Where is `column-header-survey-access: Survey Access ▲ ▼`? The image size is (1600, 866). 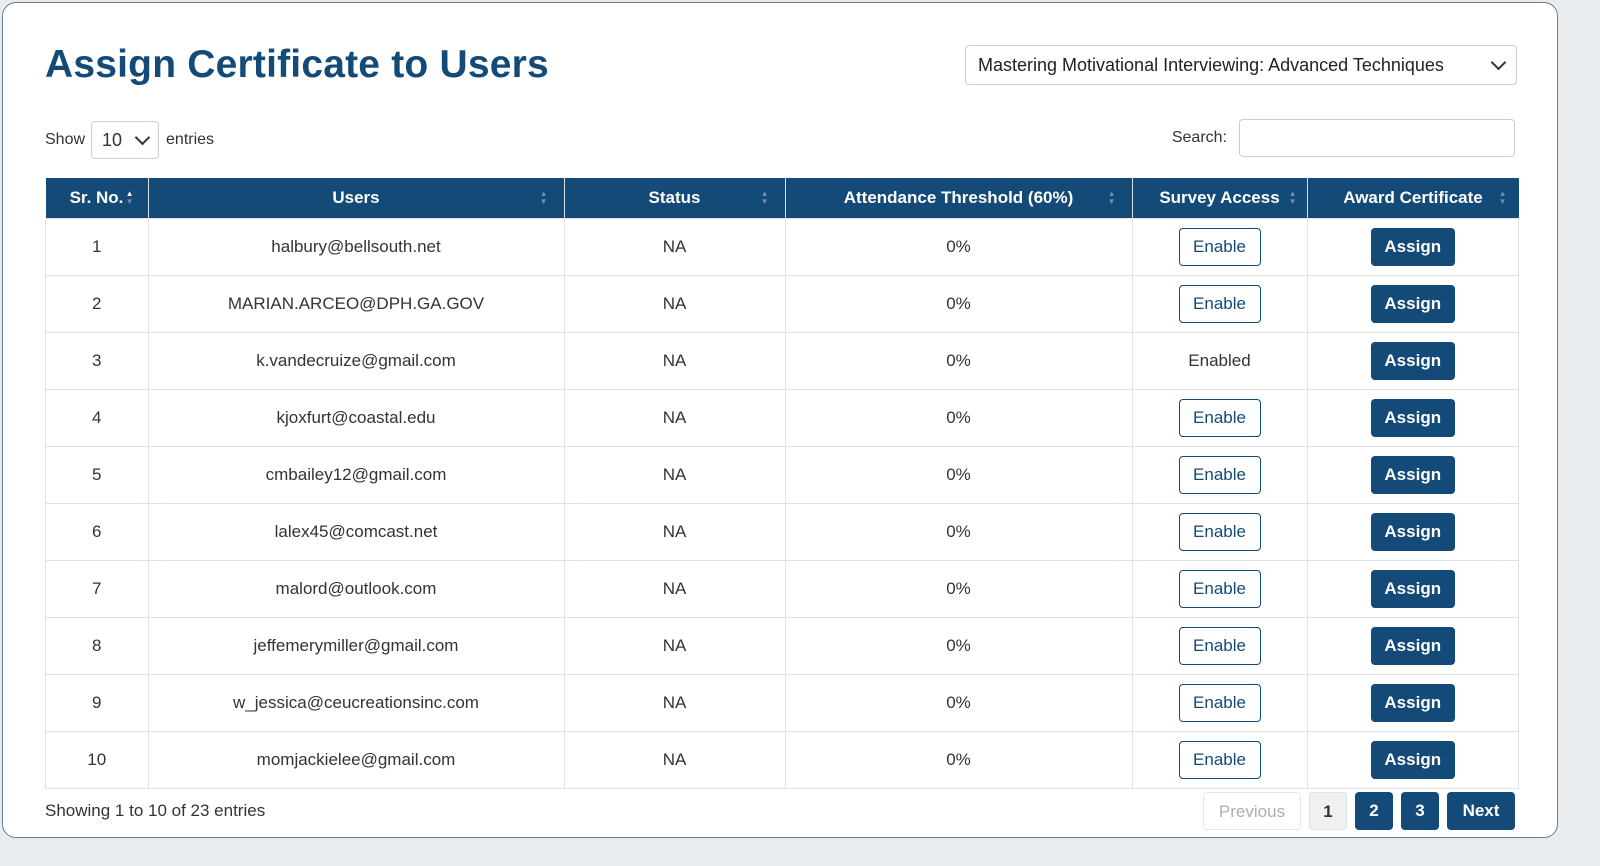
column-header-survey-access: Survey Access ▲ ▼ is located at coordinates (1220, 198).